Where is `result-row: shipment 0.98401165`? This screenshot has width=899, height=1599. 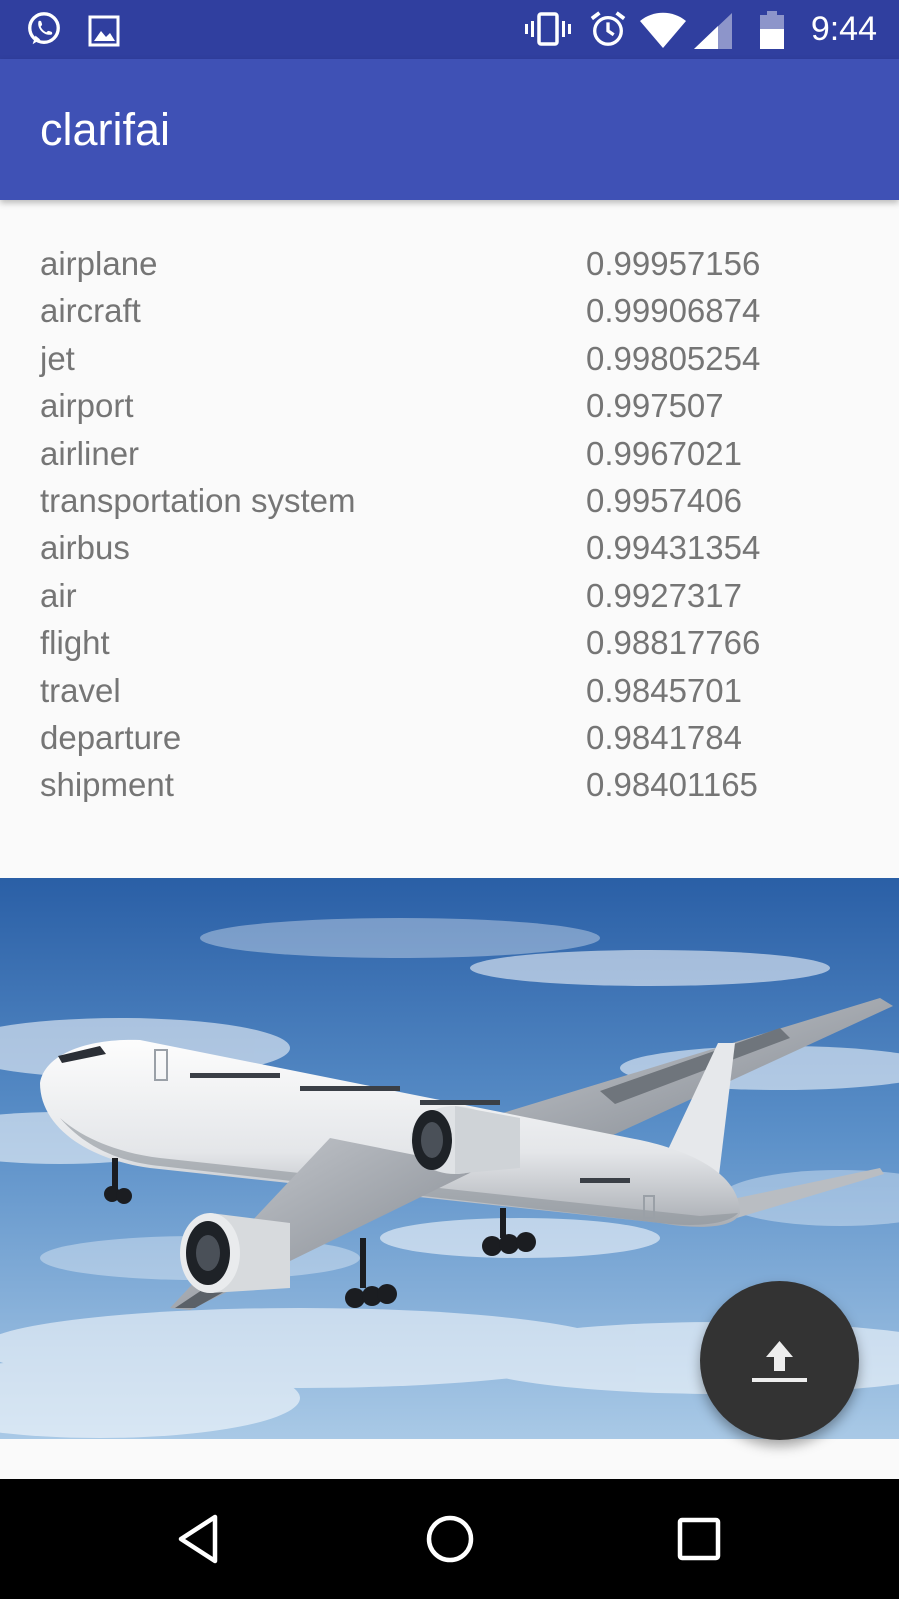
result-row: shipment 0.98401165 is located at coordinates (449, 781).